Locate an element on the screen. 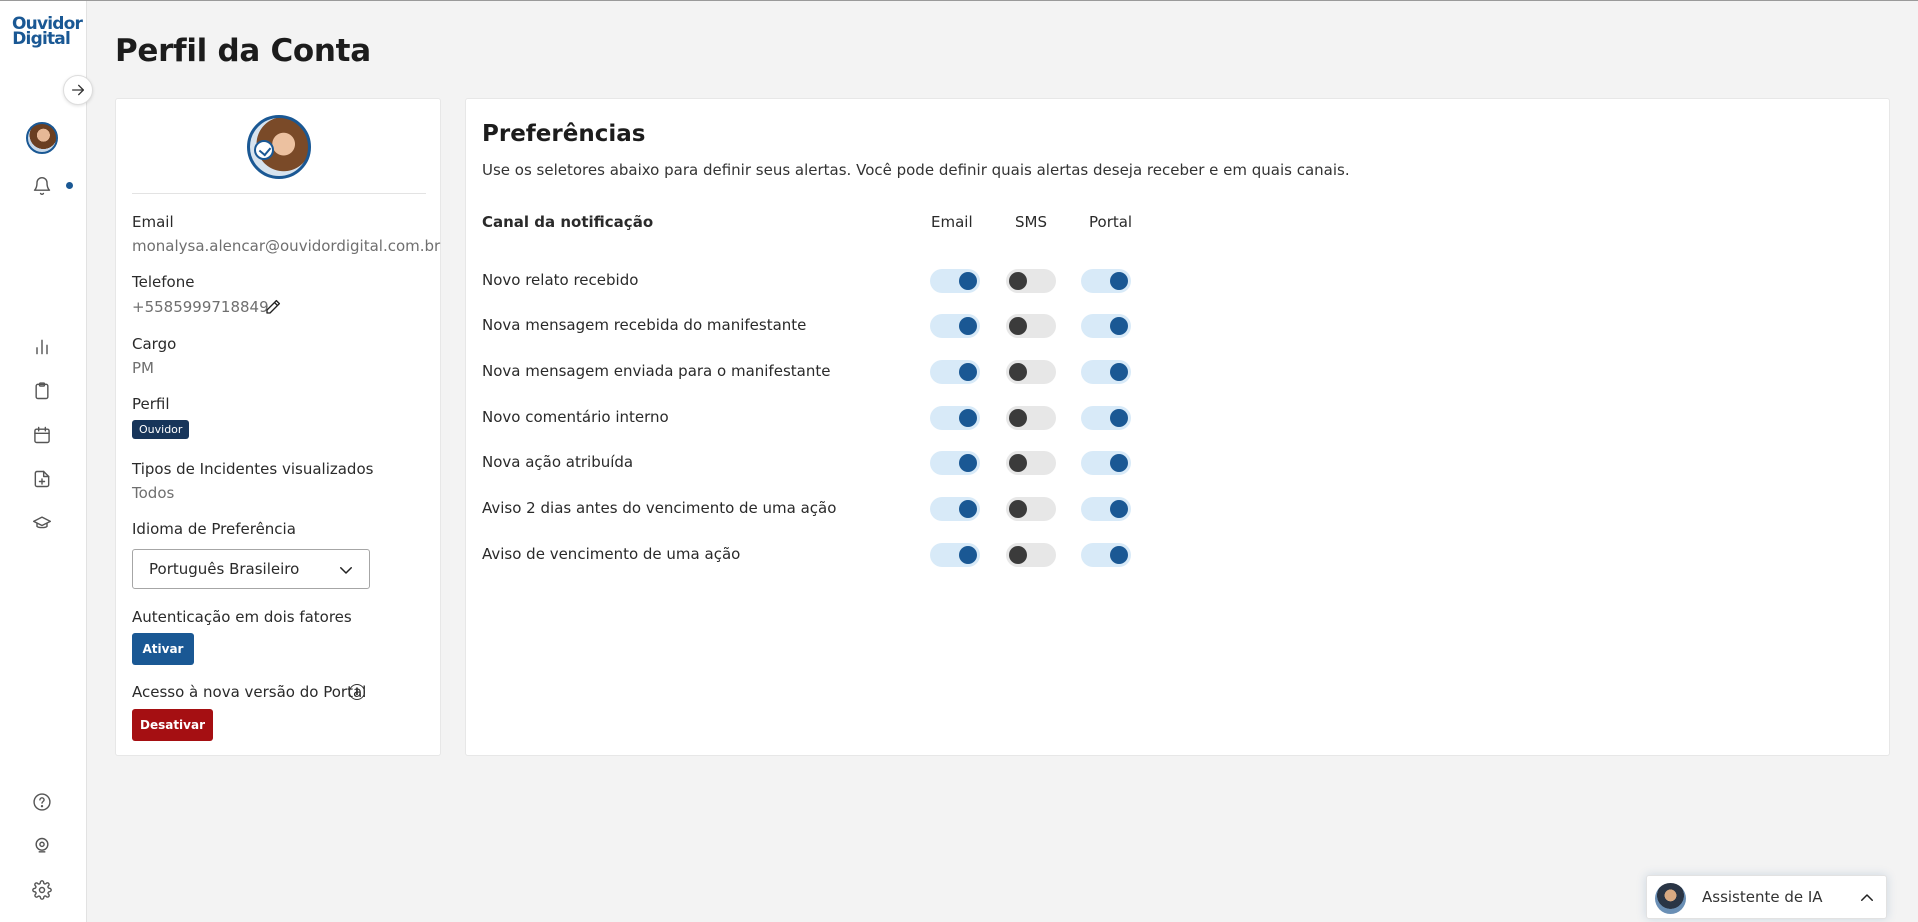  graduation-cap-icon is located at coordinates (42, 522).